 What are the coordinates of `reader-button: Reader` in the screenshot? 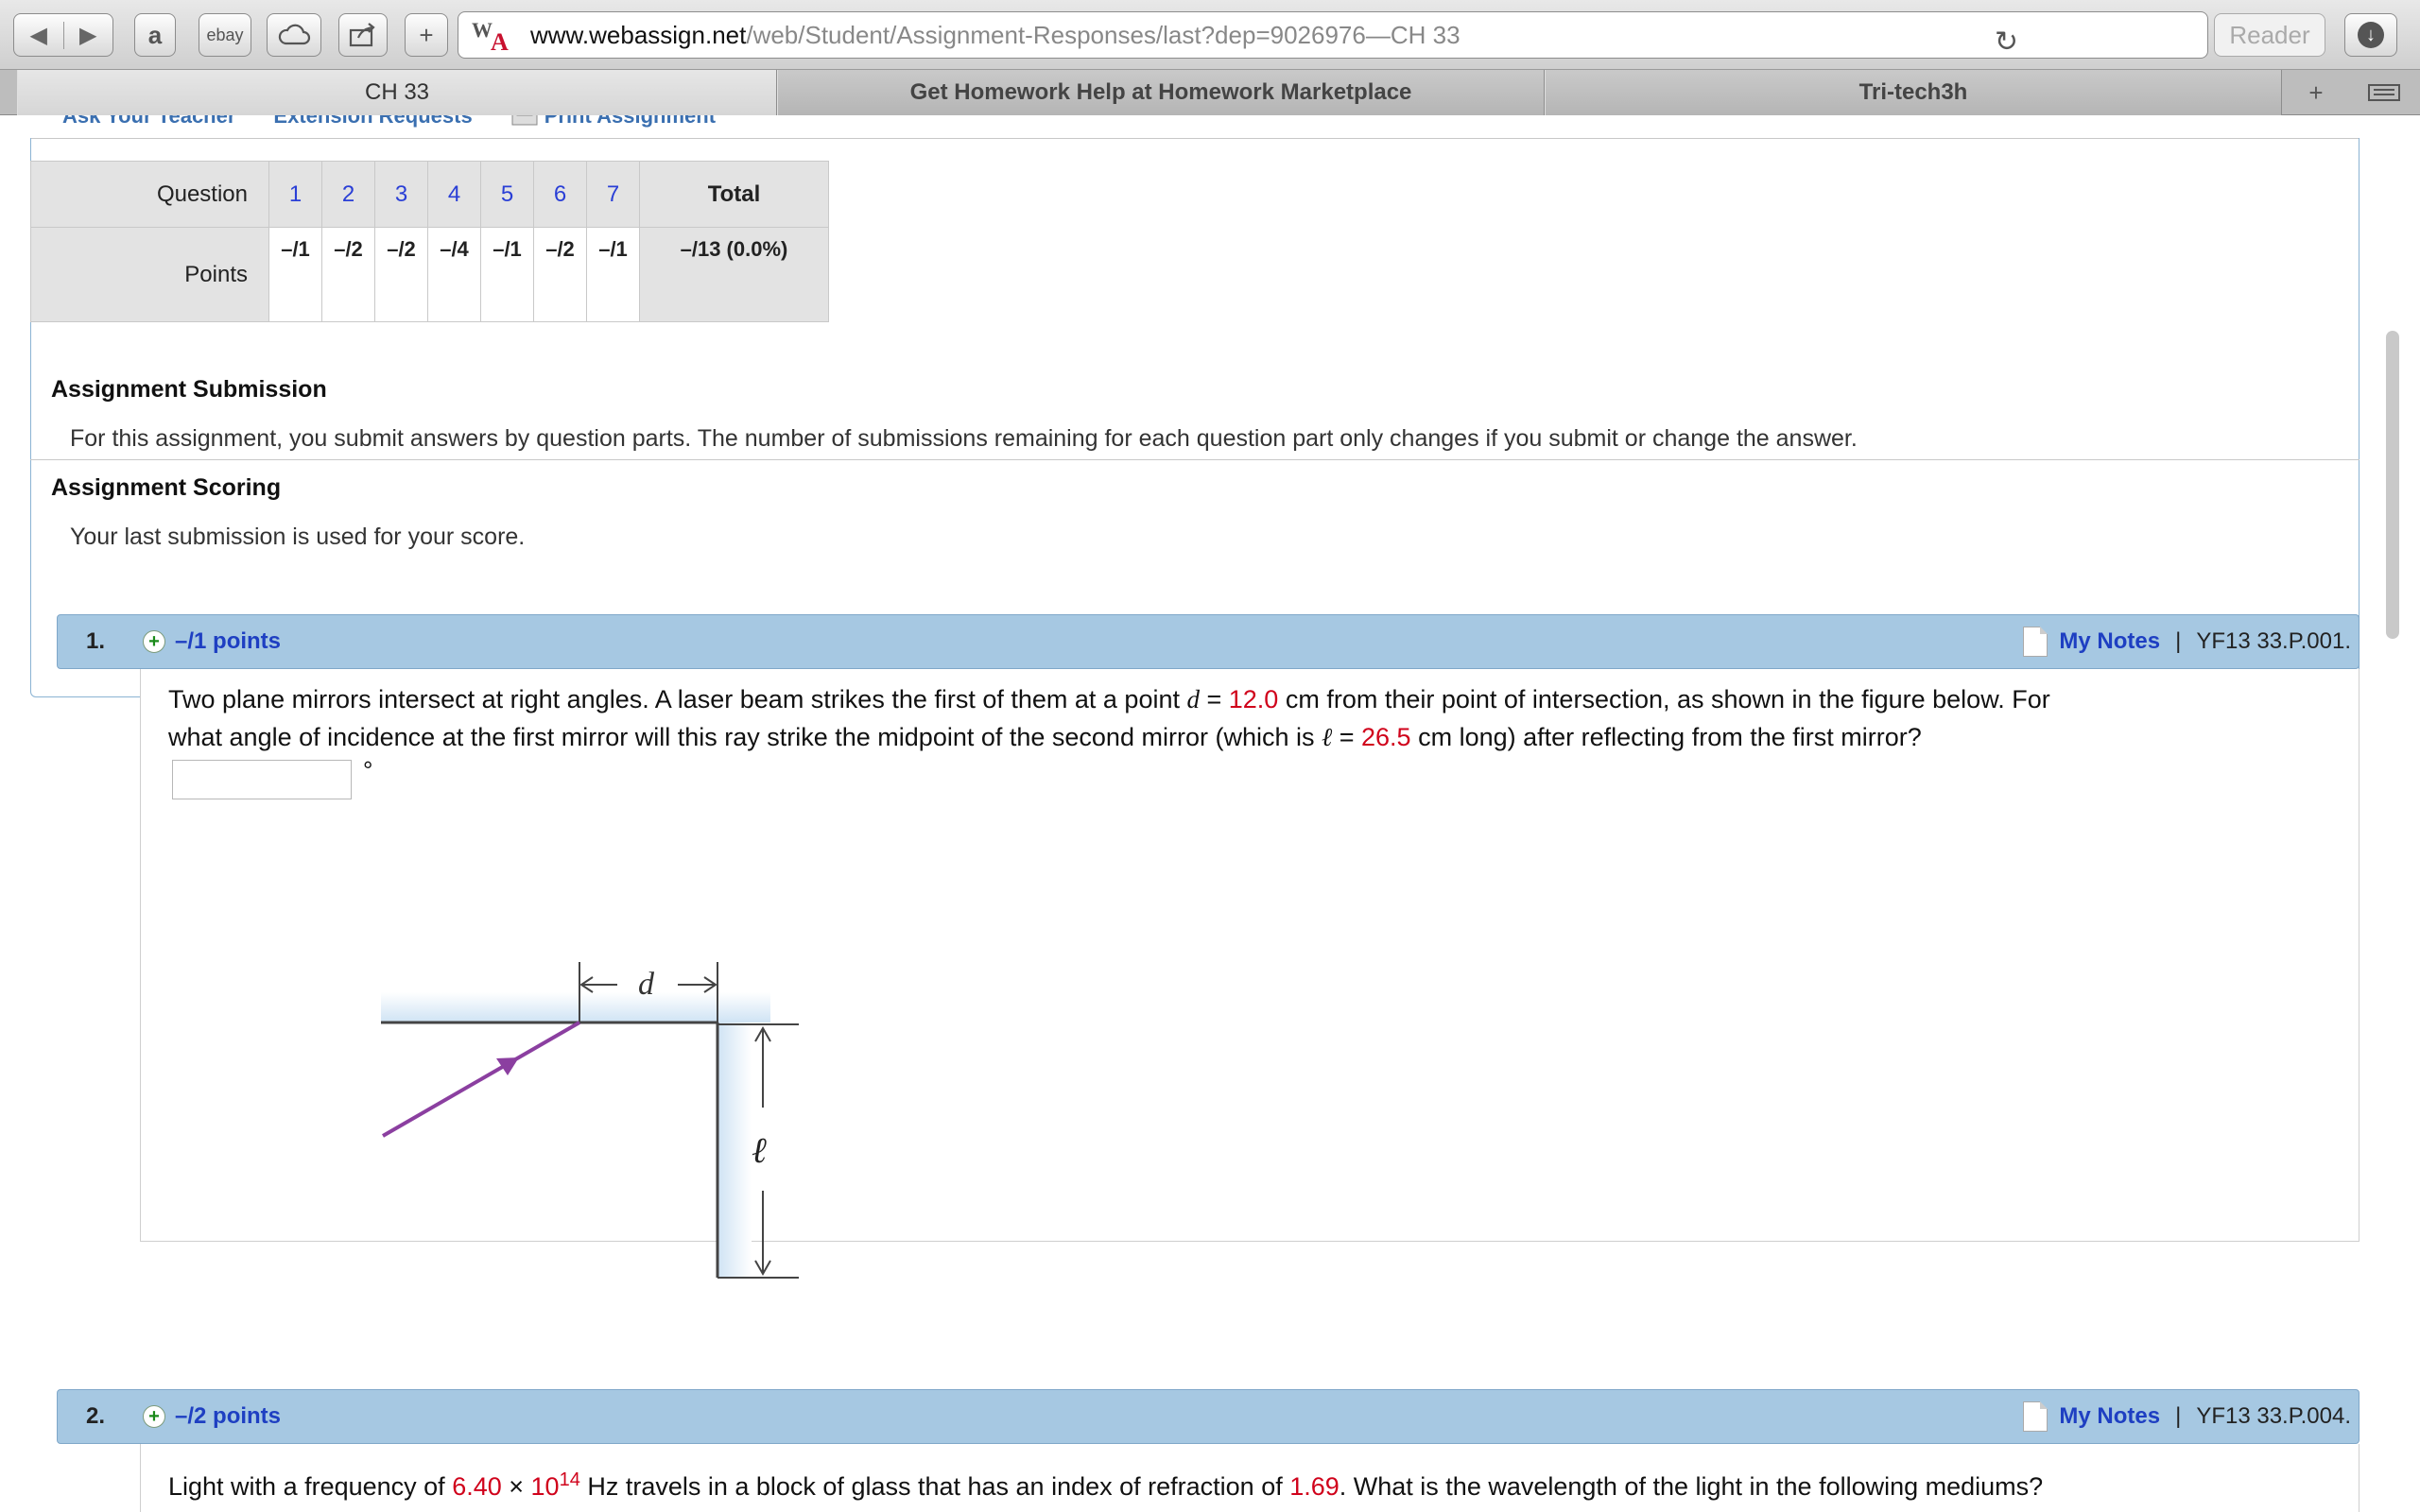 It's located at (2269, 35).